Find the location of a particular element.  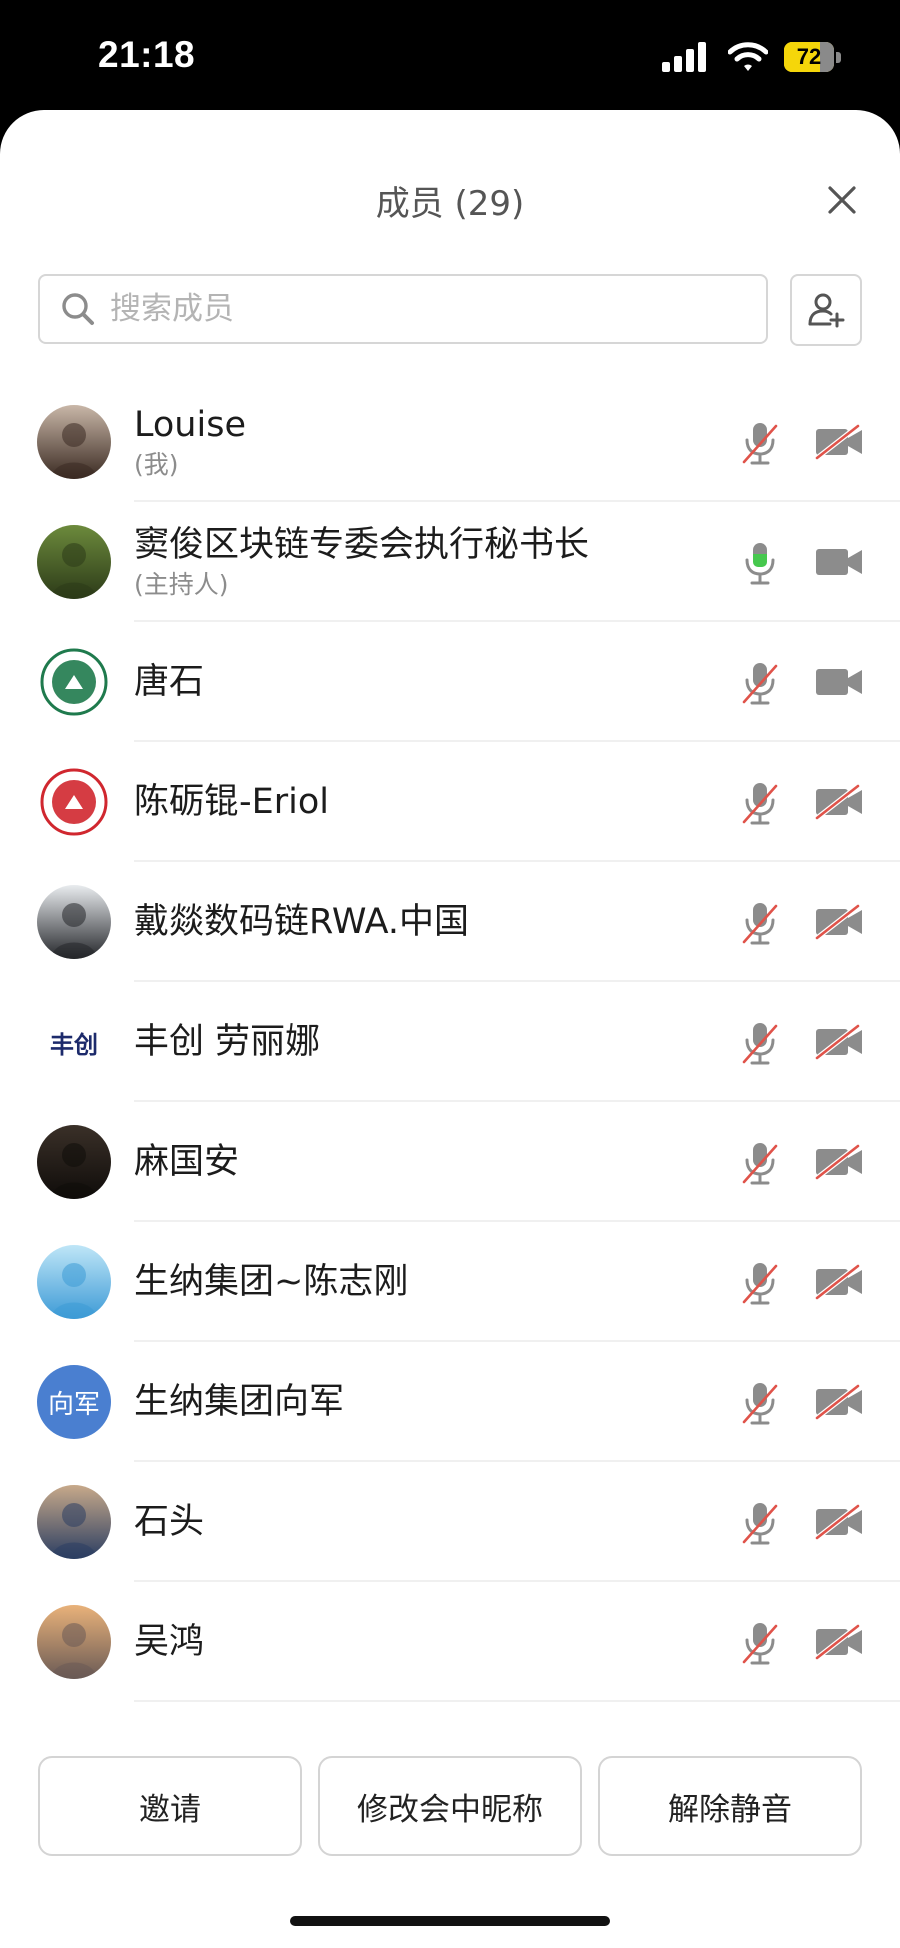

member-row: 唐石 is located at coordinates (450, 682).